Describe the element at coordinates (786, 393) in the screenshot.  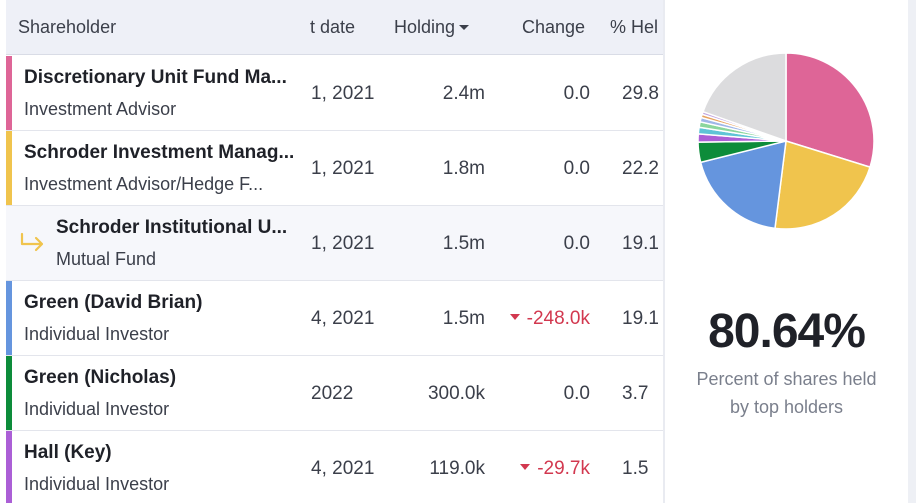
I see `top-holders-caption: Percent of shares held by top holders` at that location.